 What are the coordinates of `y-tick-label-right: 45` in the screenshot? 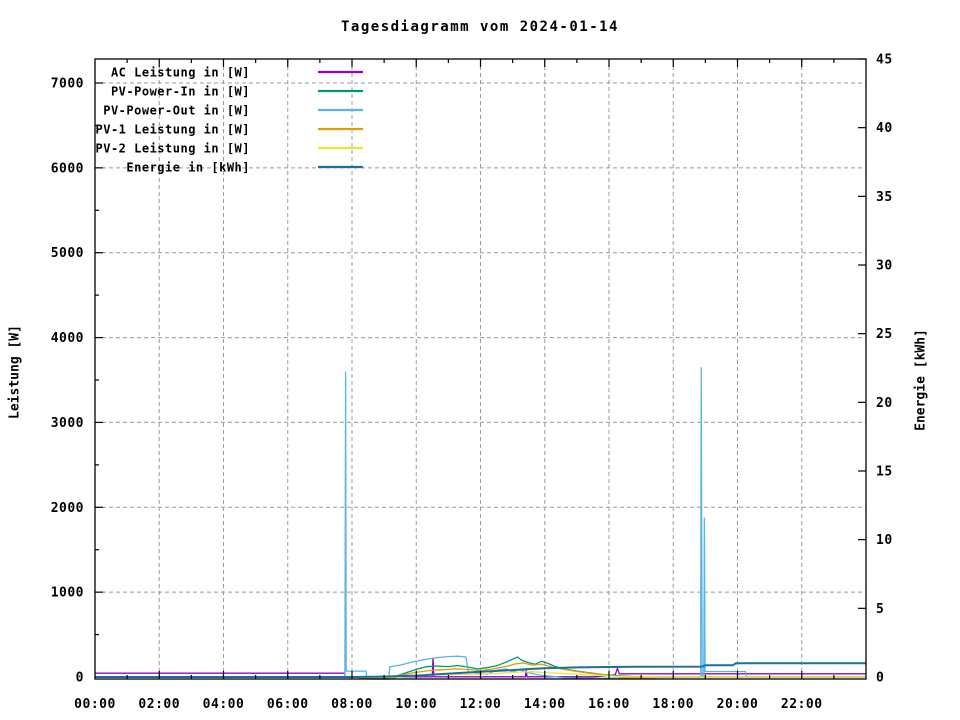 It's located at (884, 60).